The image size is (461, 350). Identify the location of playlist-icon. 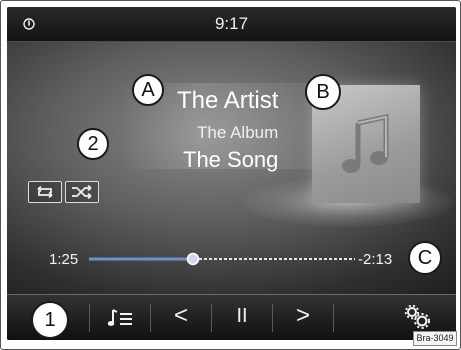
(119, 317).